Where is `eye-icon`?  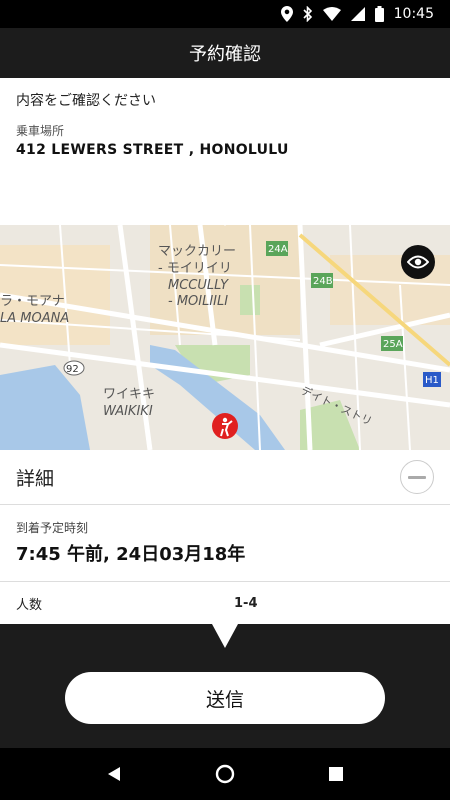
eye-icon is located at coordinates (418, 262).